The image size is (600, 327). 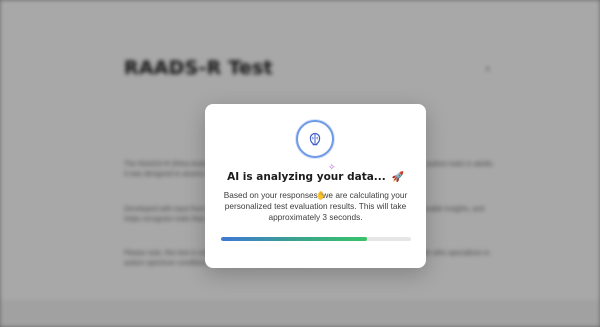 I want to click on progress-bar, so click(x=316, y=239).